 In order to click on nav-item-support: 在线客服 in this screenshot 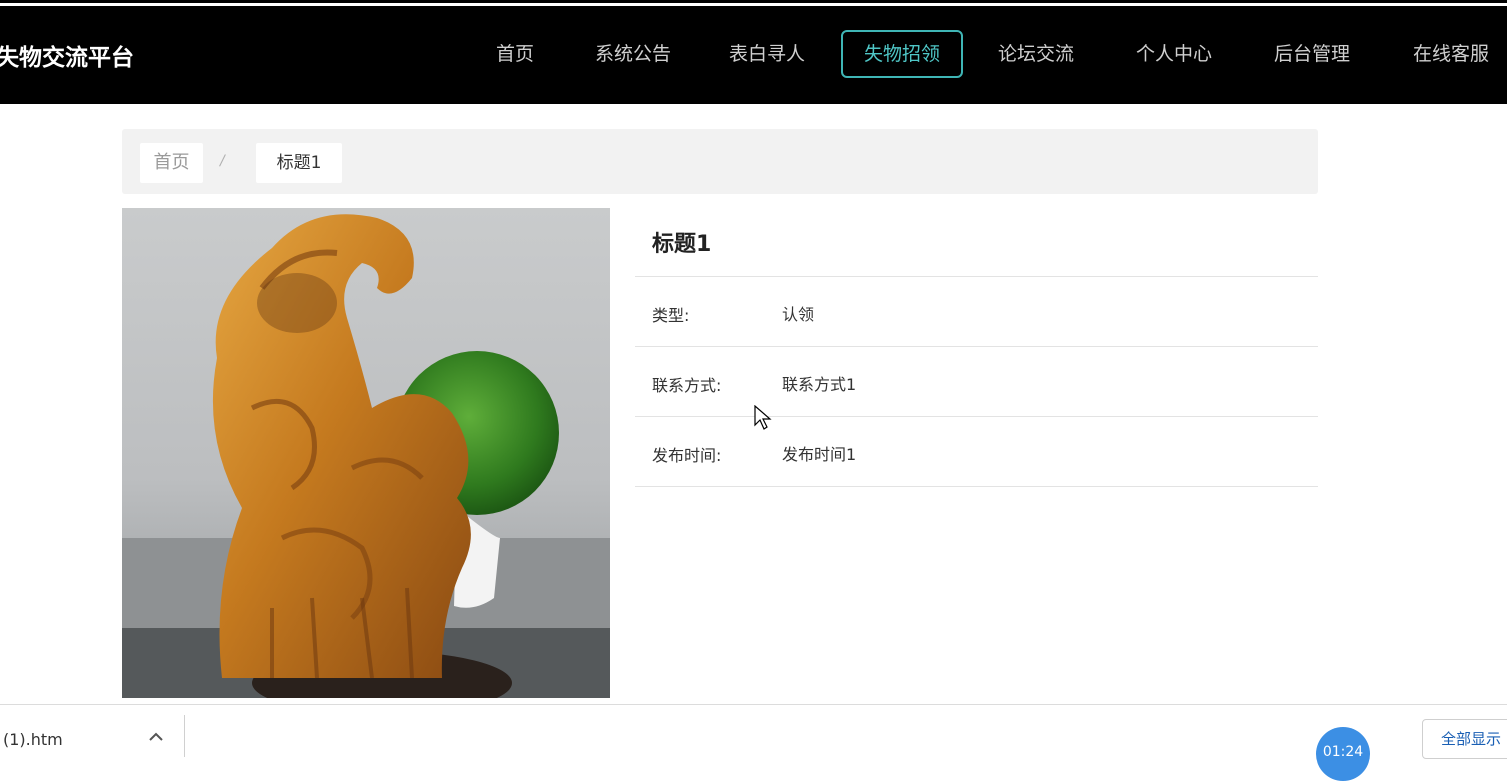, I will do `click(1451, 54)`.